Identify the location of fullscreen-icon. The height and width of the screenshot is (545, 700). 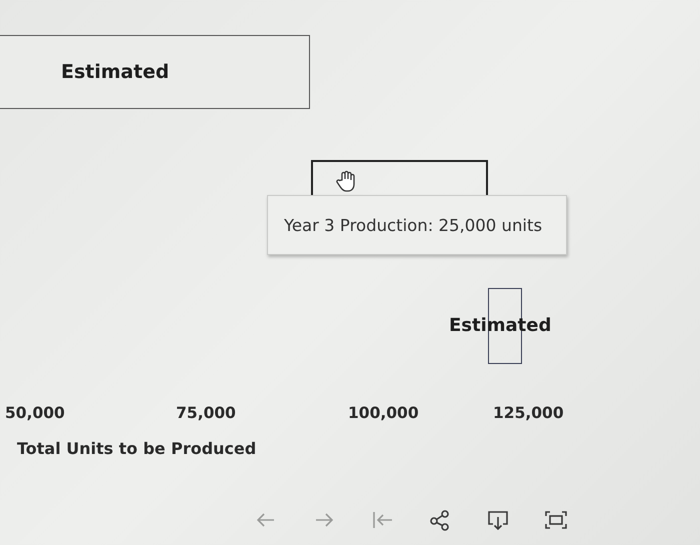
(556, 520).